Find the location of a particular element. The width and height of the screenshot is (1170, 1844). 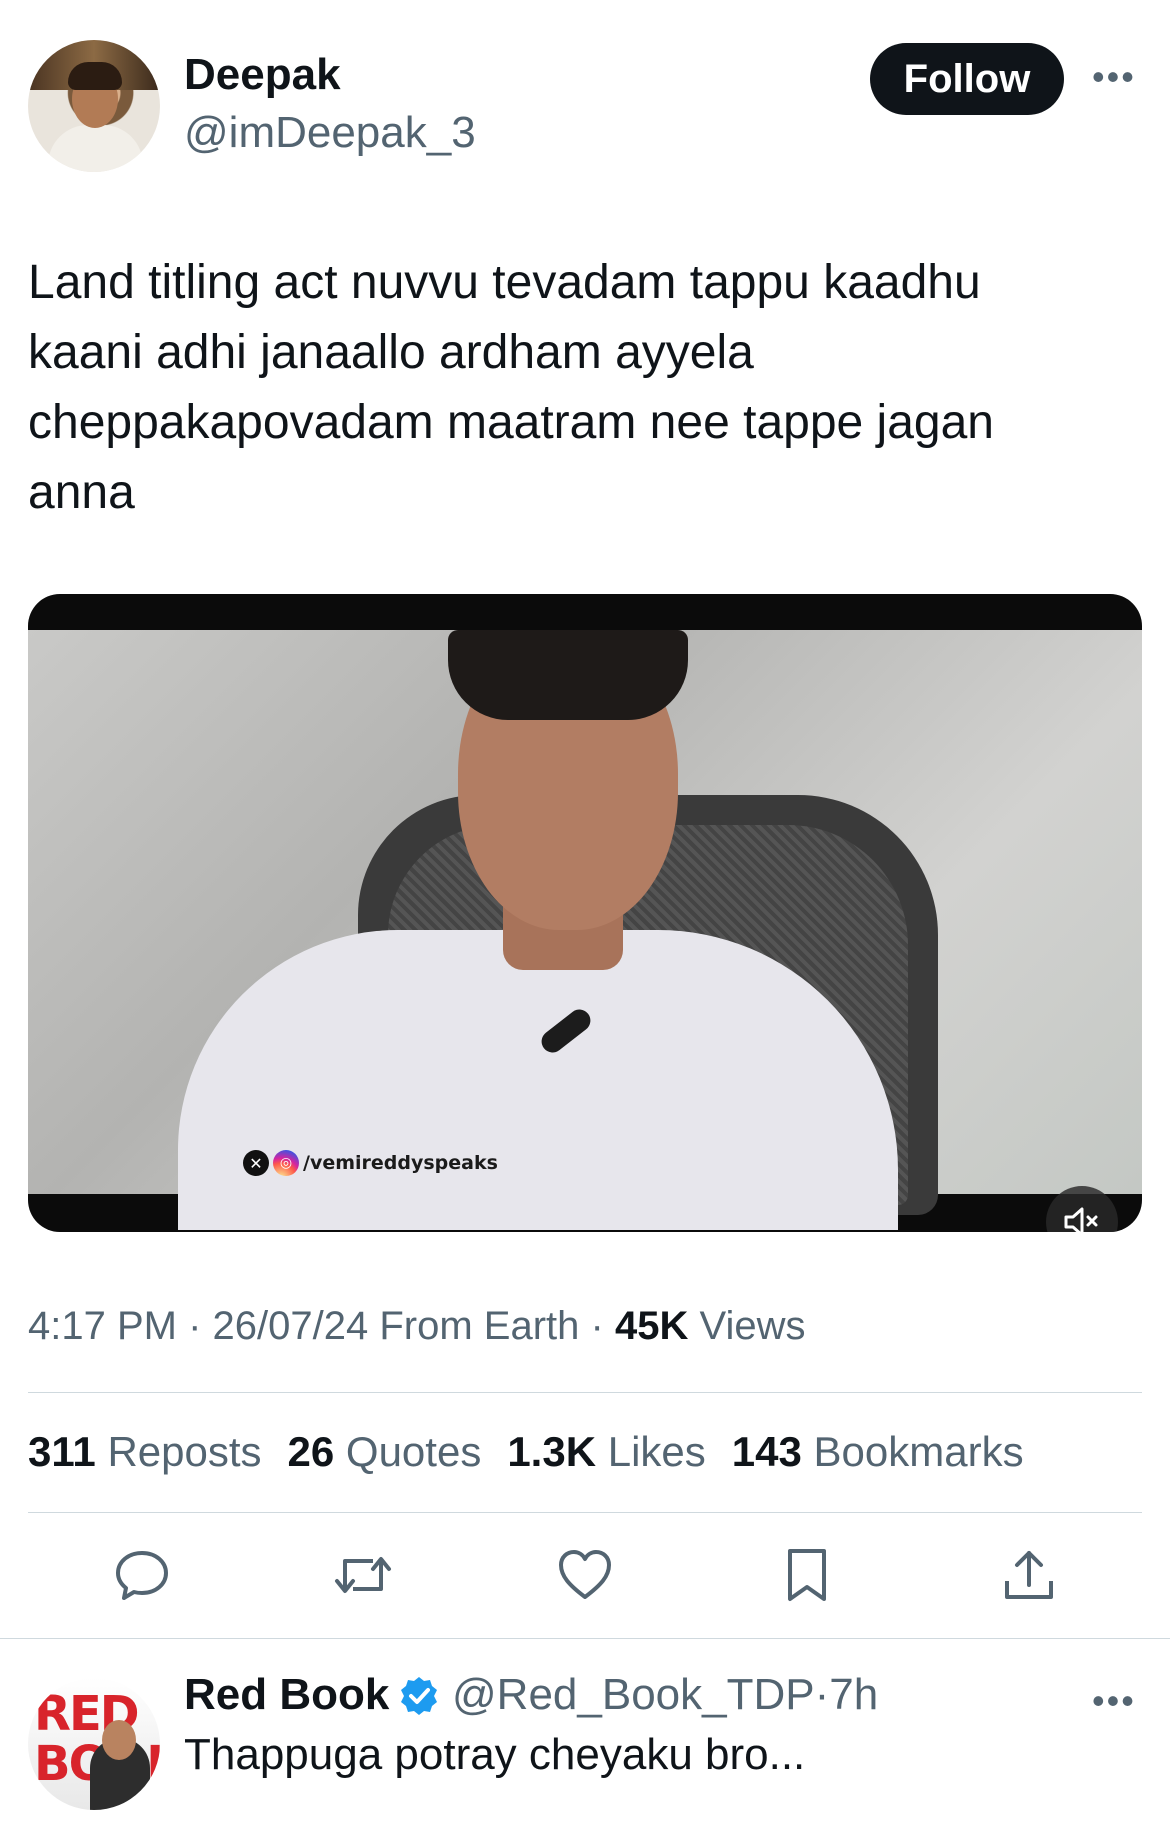

reposts-count: 311 is located at coordinates (62, 1451).